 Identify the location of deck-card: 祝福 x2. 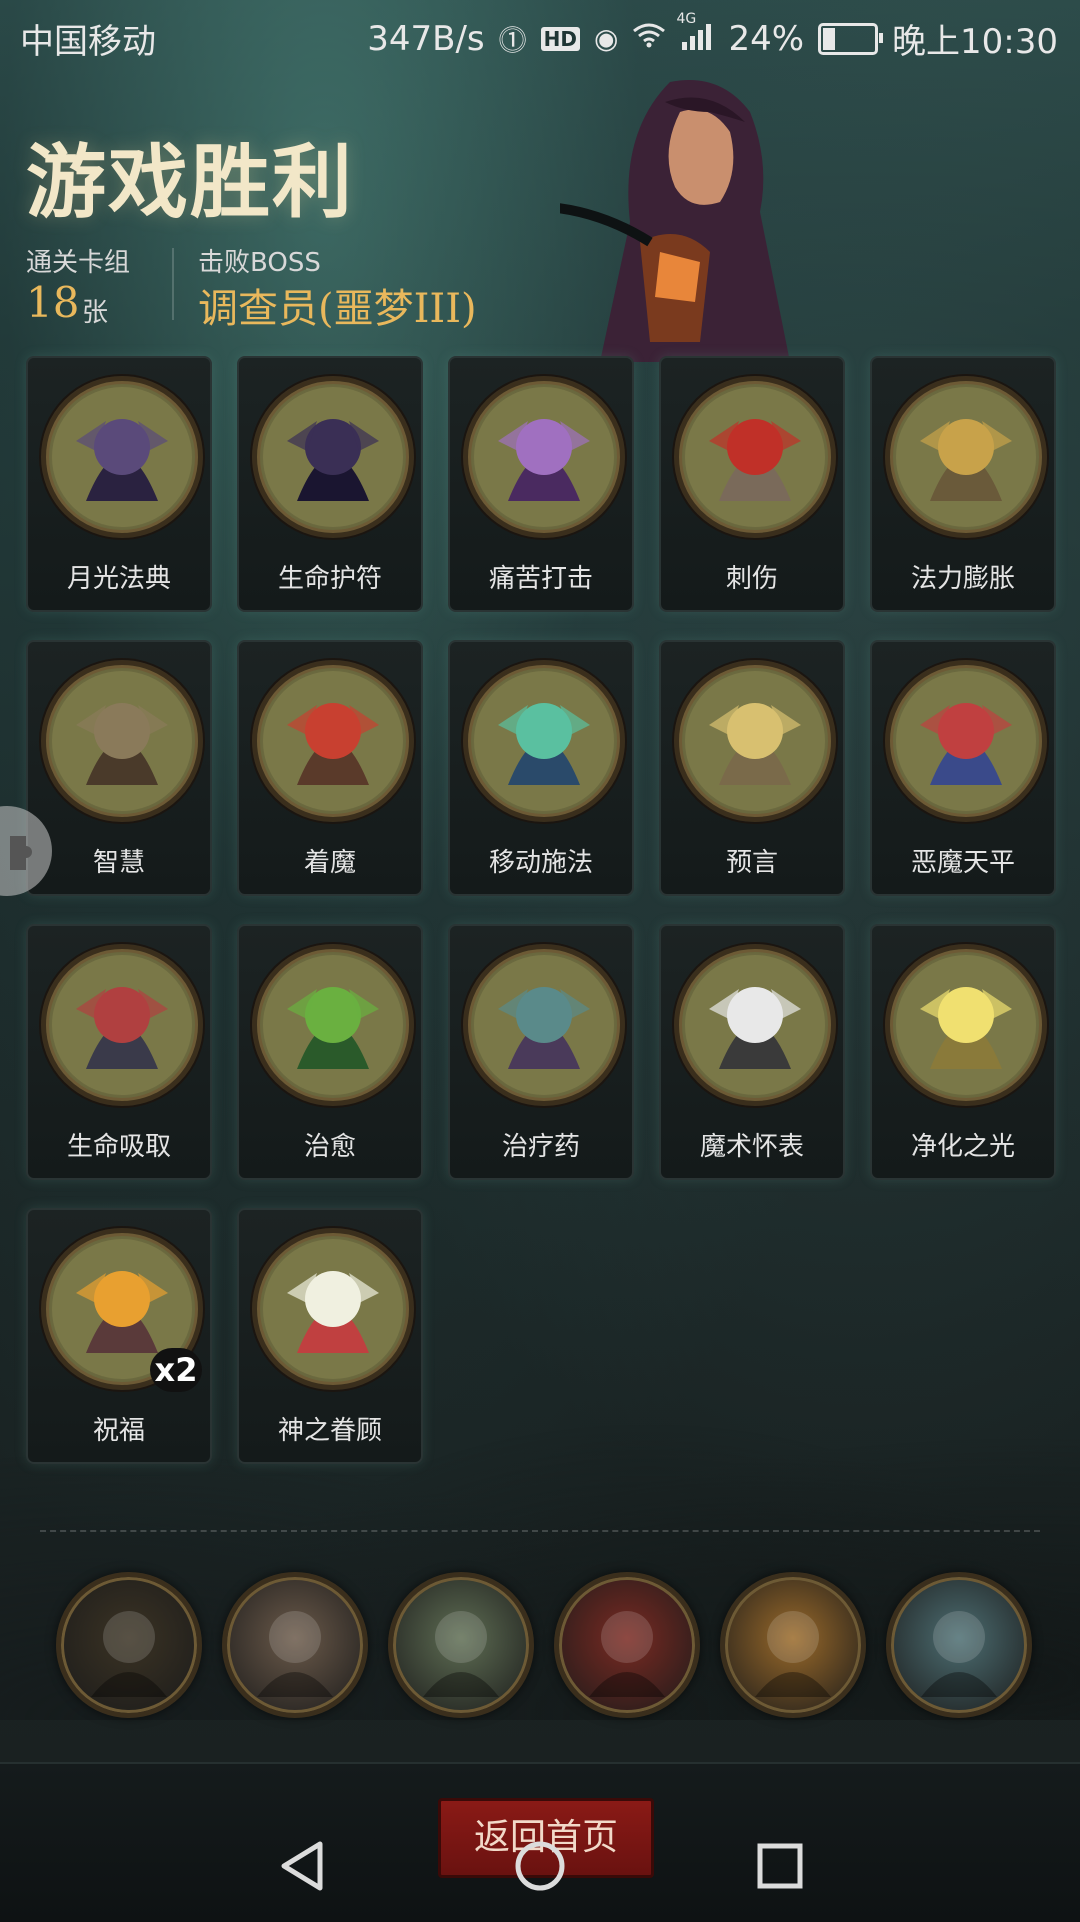
(119, 1336).